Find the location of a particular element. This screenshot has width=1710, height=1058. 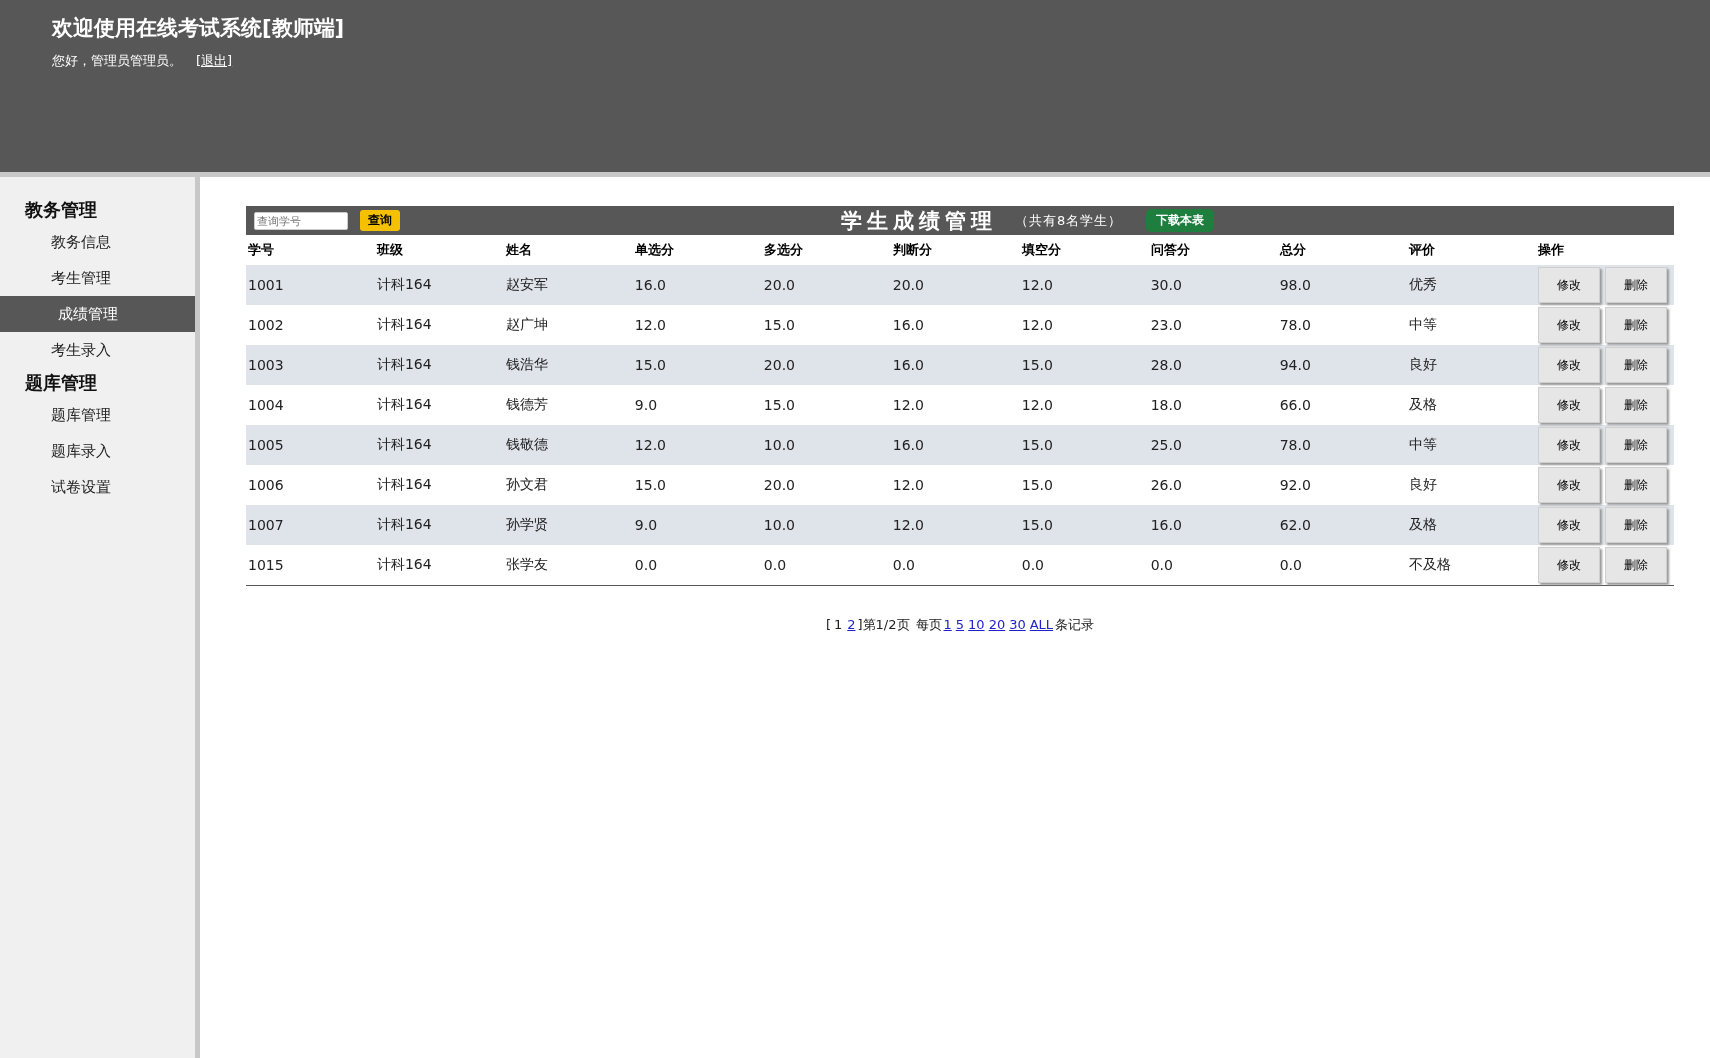

sidebar-group-title: 题库管理 is located at coordinates (61, 383).